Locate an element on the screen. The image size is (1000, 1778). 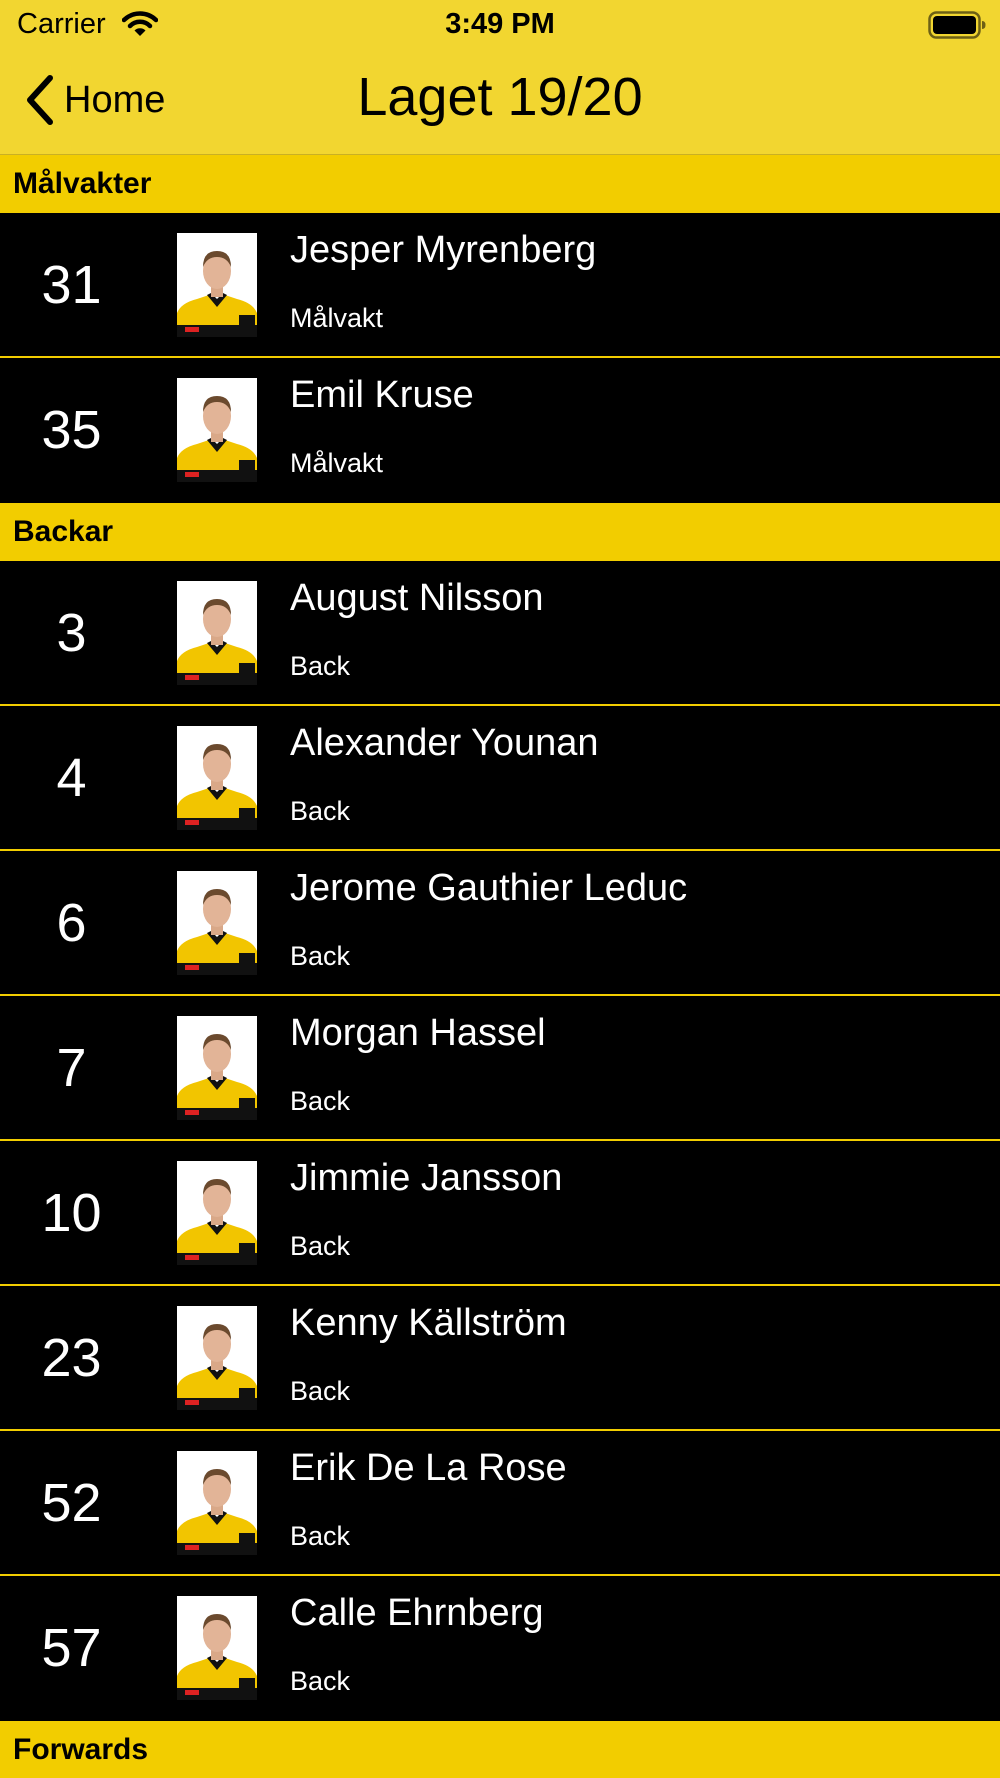
player-row: 23 Kenny Källström Back is located at coordinates (500, 1358).